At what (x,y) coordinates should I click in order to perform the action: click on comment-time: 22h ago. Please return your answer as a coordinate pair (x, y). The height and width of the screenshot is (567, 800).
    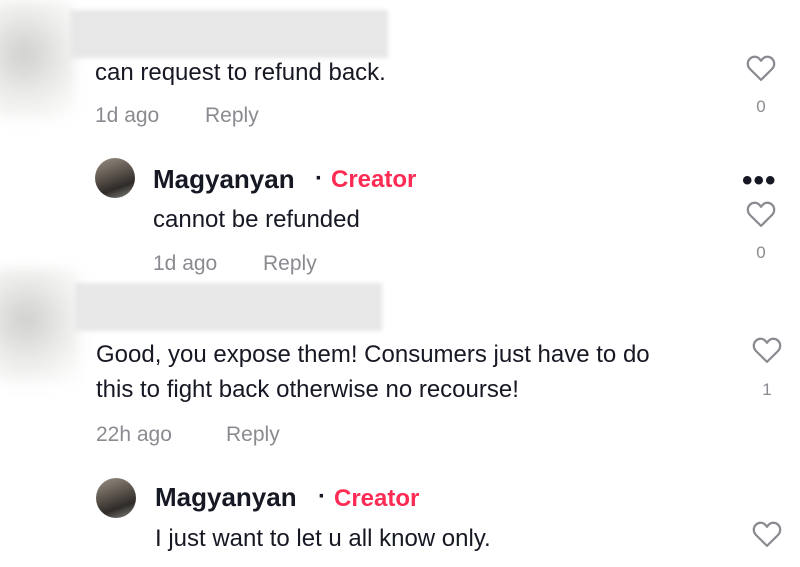
    Looking at the image, I should click on (134, 434).